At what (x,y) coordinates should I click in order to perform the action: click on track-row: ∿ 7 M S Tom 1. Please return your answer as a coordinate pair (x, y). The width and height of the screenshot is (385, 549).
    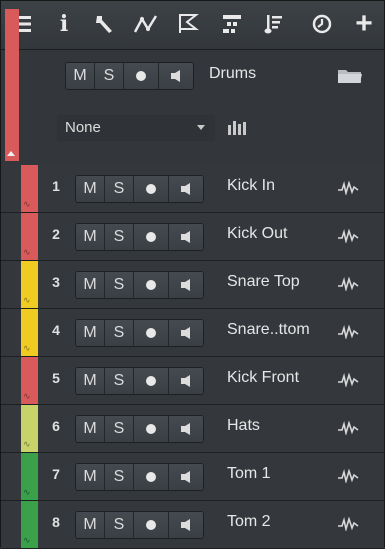
    Looking at the image, I should click on (192, 477).